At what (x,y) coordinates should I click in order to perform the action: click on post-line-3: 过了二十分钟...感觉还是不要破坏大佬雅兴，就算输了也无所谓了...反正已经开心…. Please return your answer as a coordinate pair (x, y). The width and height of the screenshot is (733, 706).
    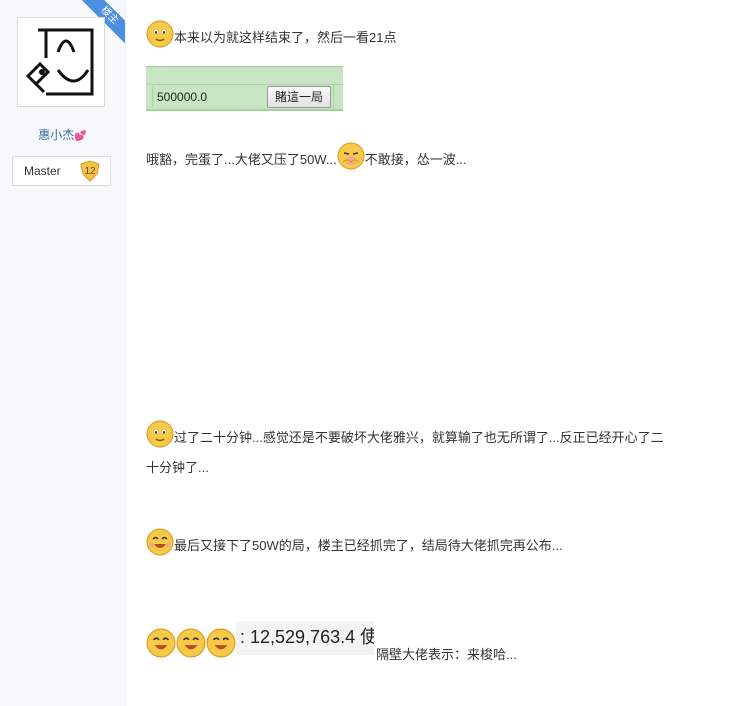
    Looking at the image, I should click on (405, 434).